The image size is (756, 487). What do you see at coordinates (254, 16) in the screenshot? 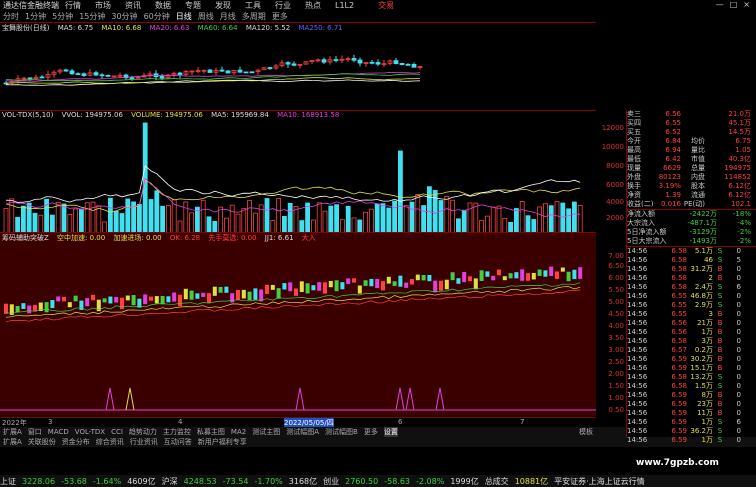
I see `period-tab: 多周期` at bounding box center [254, 16].